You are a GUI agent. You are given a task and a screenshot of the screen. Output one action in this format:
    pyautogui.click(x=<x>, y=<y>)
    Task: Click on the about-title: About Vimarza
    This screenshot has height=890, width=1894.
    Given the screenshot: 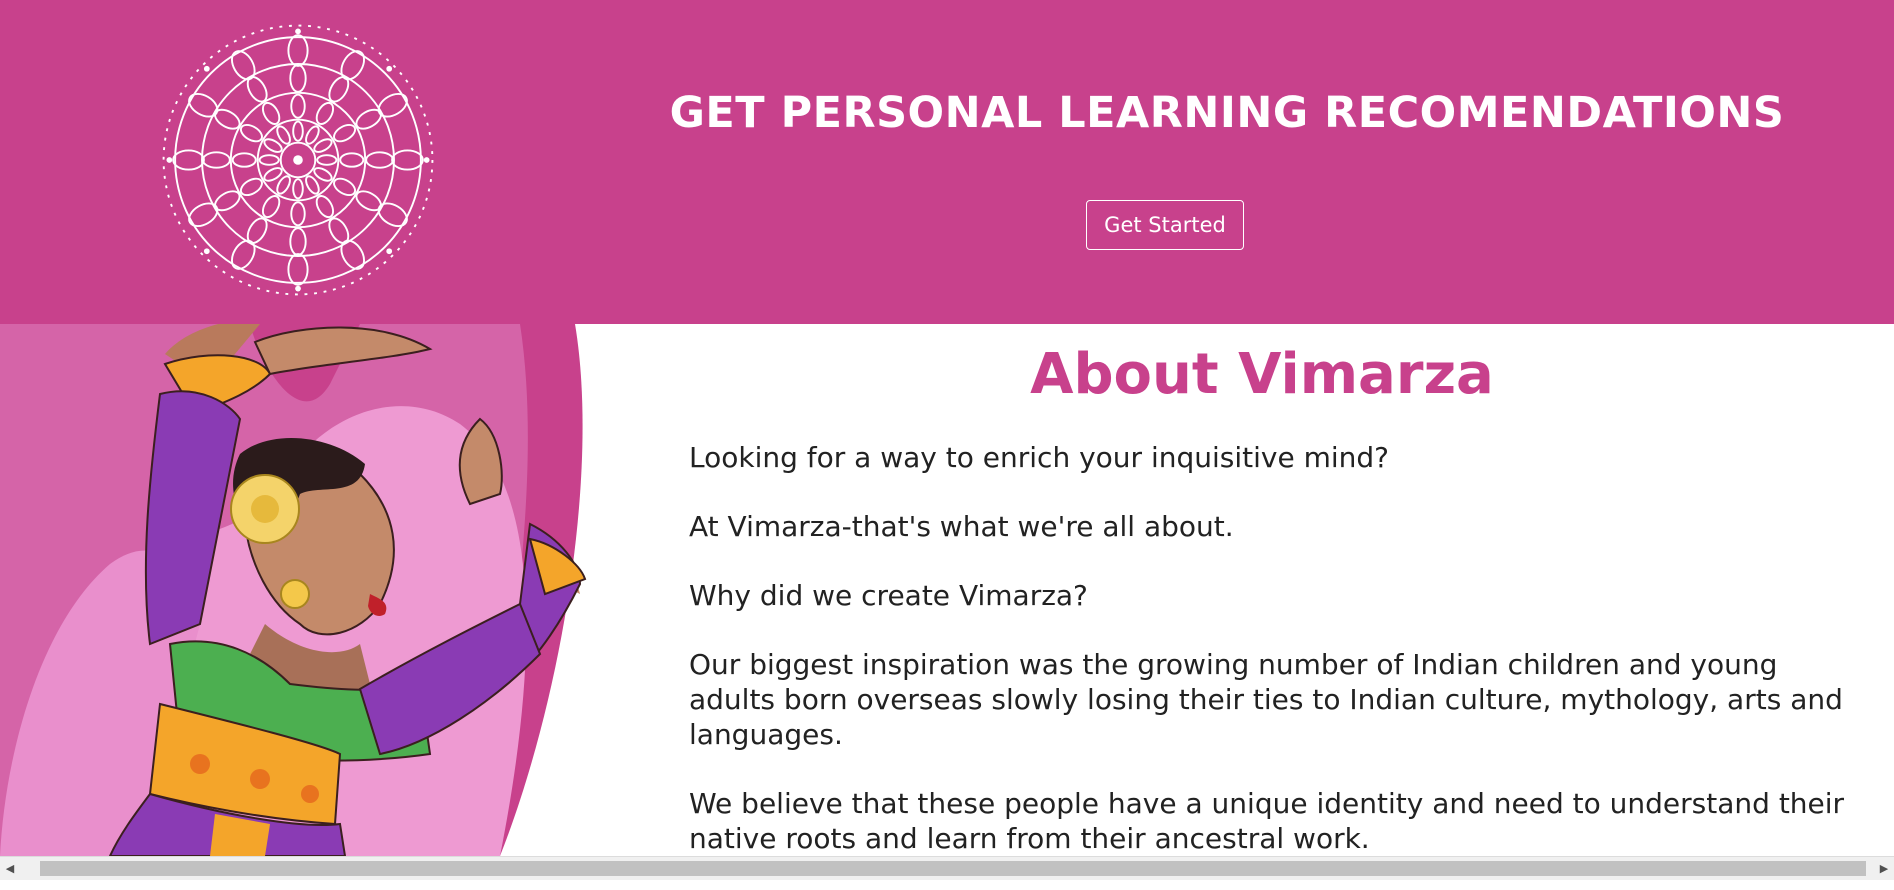 What is the action you would take?
    pyautogui.click(x=1262, y=374)
    